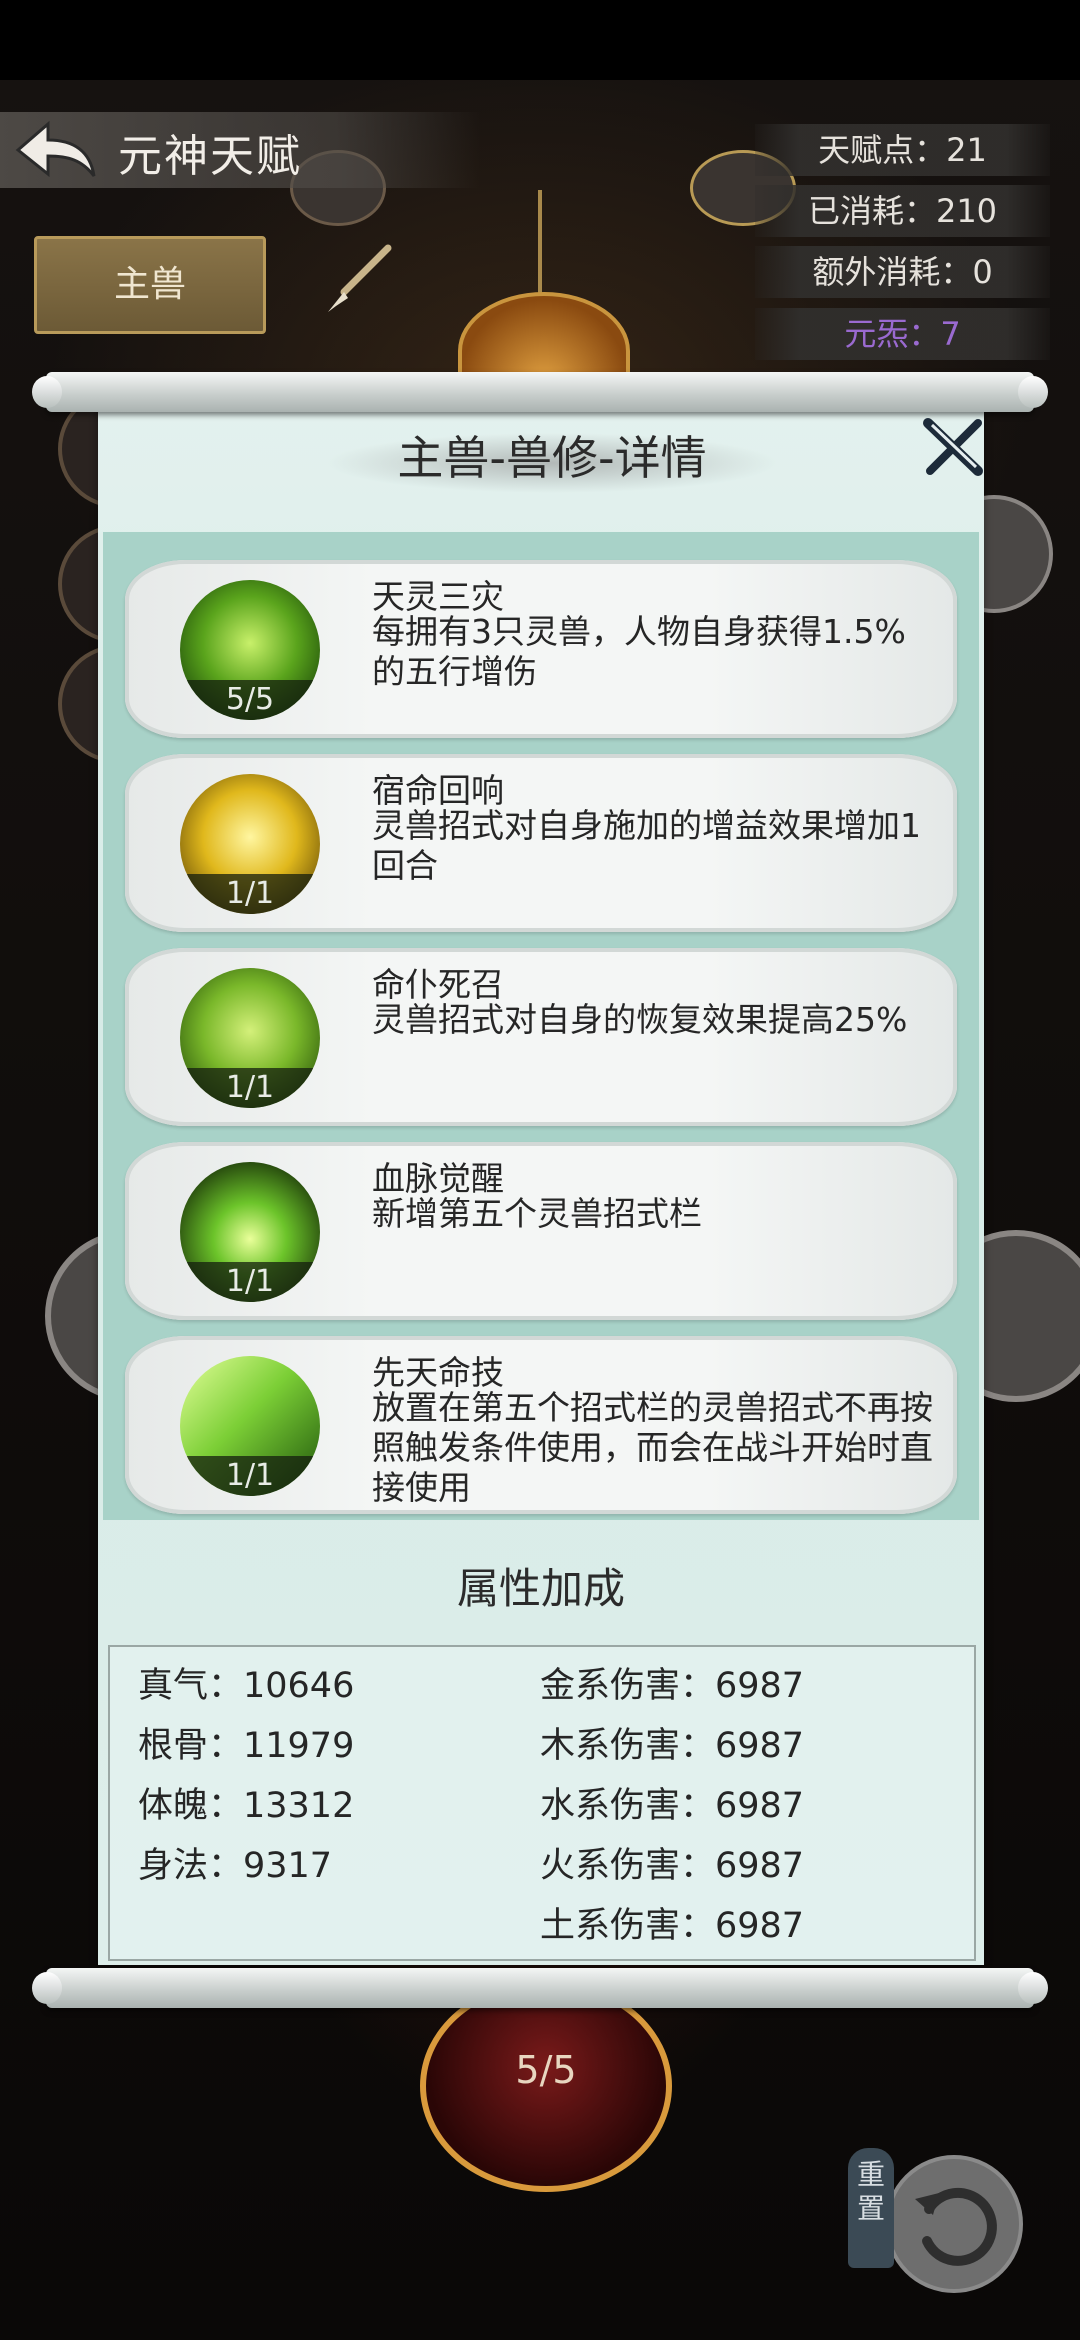 The image size is (1080, 2340). I want to click on talent-item: 1/1 命仆死召 灵兽招式对自身的恢复效果提高25%, so click(541, 1037).